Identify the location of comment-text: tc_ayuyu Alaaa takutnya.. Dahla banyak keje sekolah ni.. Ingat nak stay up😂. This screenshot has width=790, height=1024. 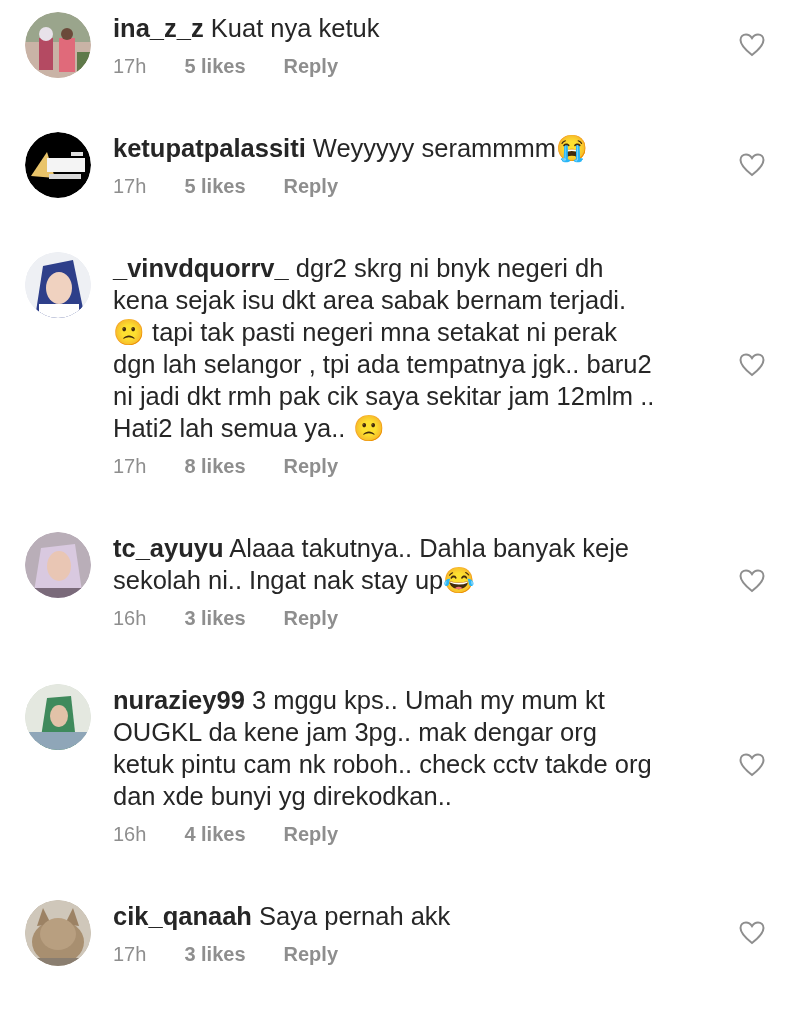
(371, 564).